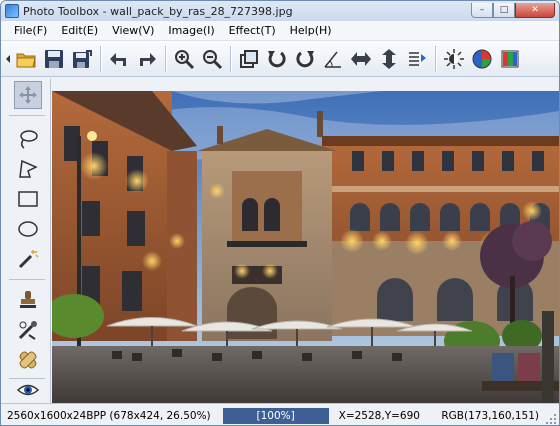 Image resolution: width=560 pixels, height=426 pixels. I want to click on menu-help: Help(H), so click(311, 30).